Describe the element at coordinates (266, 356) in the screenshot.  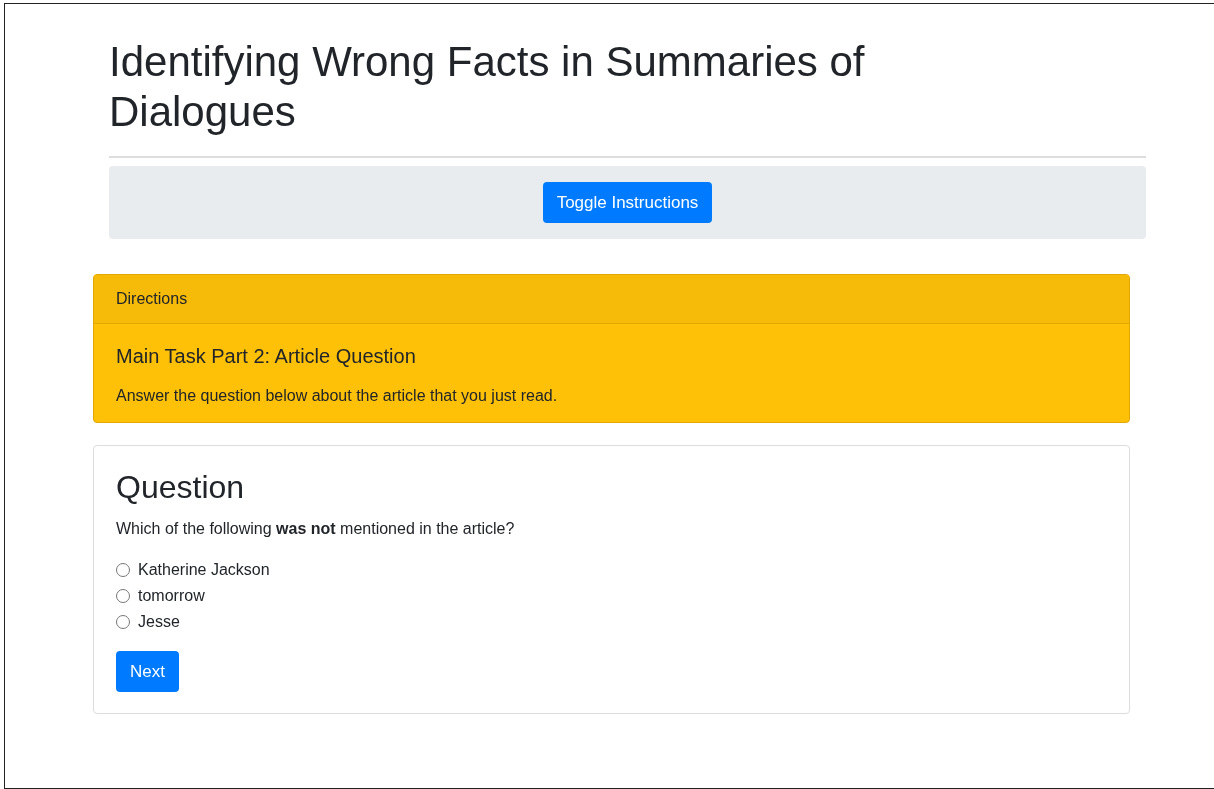
I see `card-heading: Main Task Part 2: Article Question` at that location.